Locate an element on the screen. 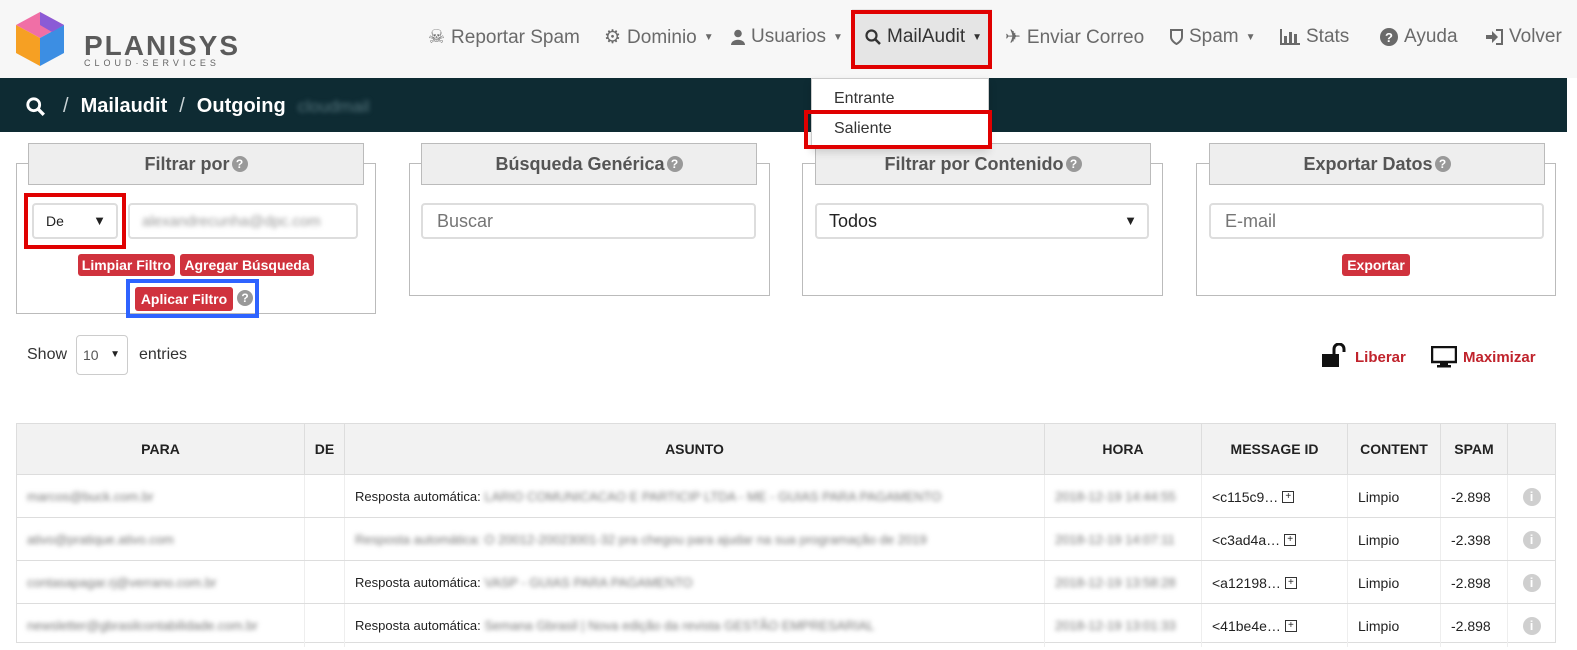 The image size is (1577, 650). entries-select: 10 ▼ is located at coordinates (102, 355).